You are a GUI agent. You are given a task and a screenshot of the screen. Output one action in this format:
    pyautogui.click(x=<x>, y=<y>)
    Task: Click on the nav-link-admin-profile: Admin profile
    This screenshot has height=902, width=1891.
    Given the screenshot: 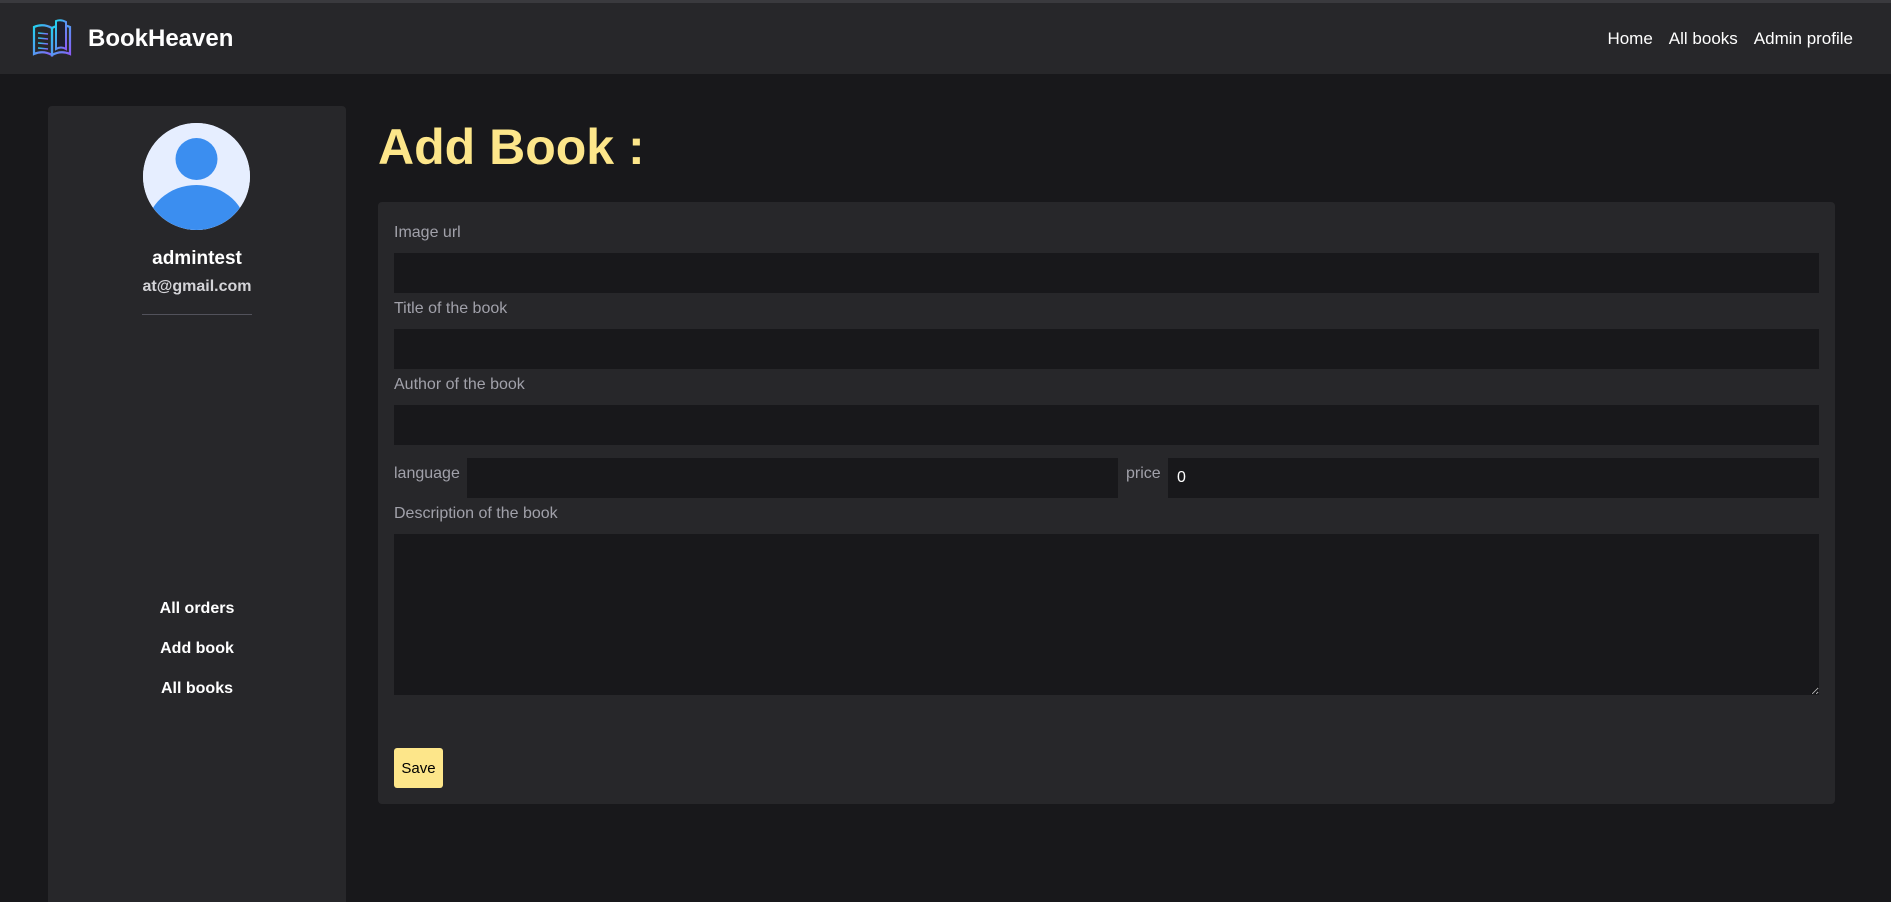 What is the action you would take?
    pyautogui.click(x=1803, y=39)
    